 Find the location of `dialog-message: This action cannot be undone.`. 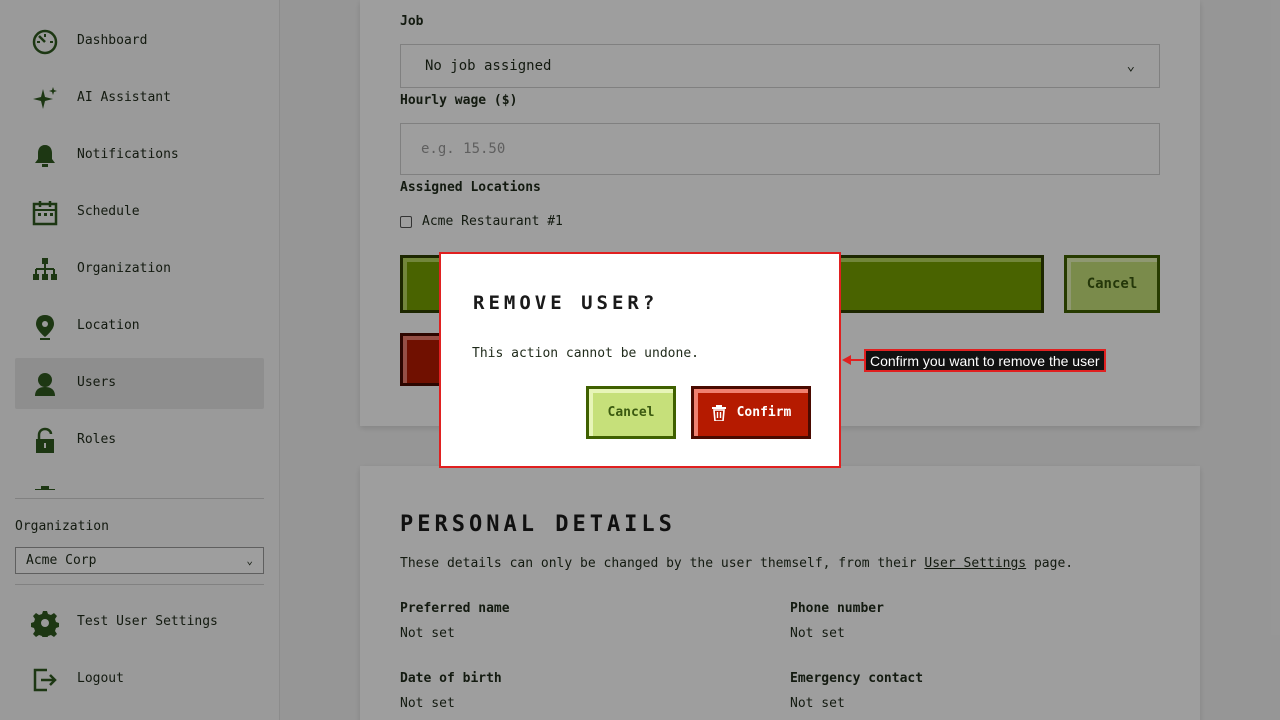

dialog-message: This action cannot be undone. is located at coordinates (585, 353).